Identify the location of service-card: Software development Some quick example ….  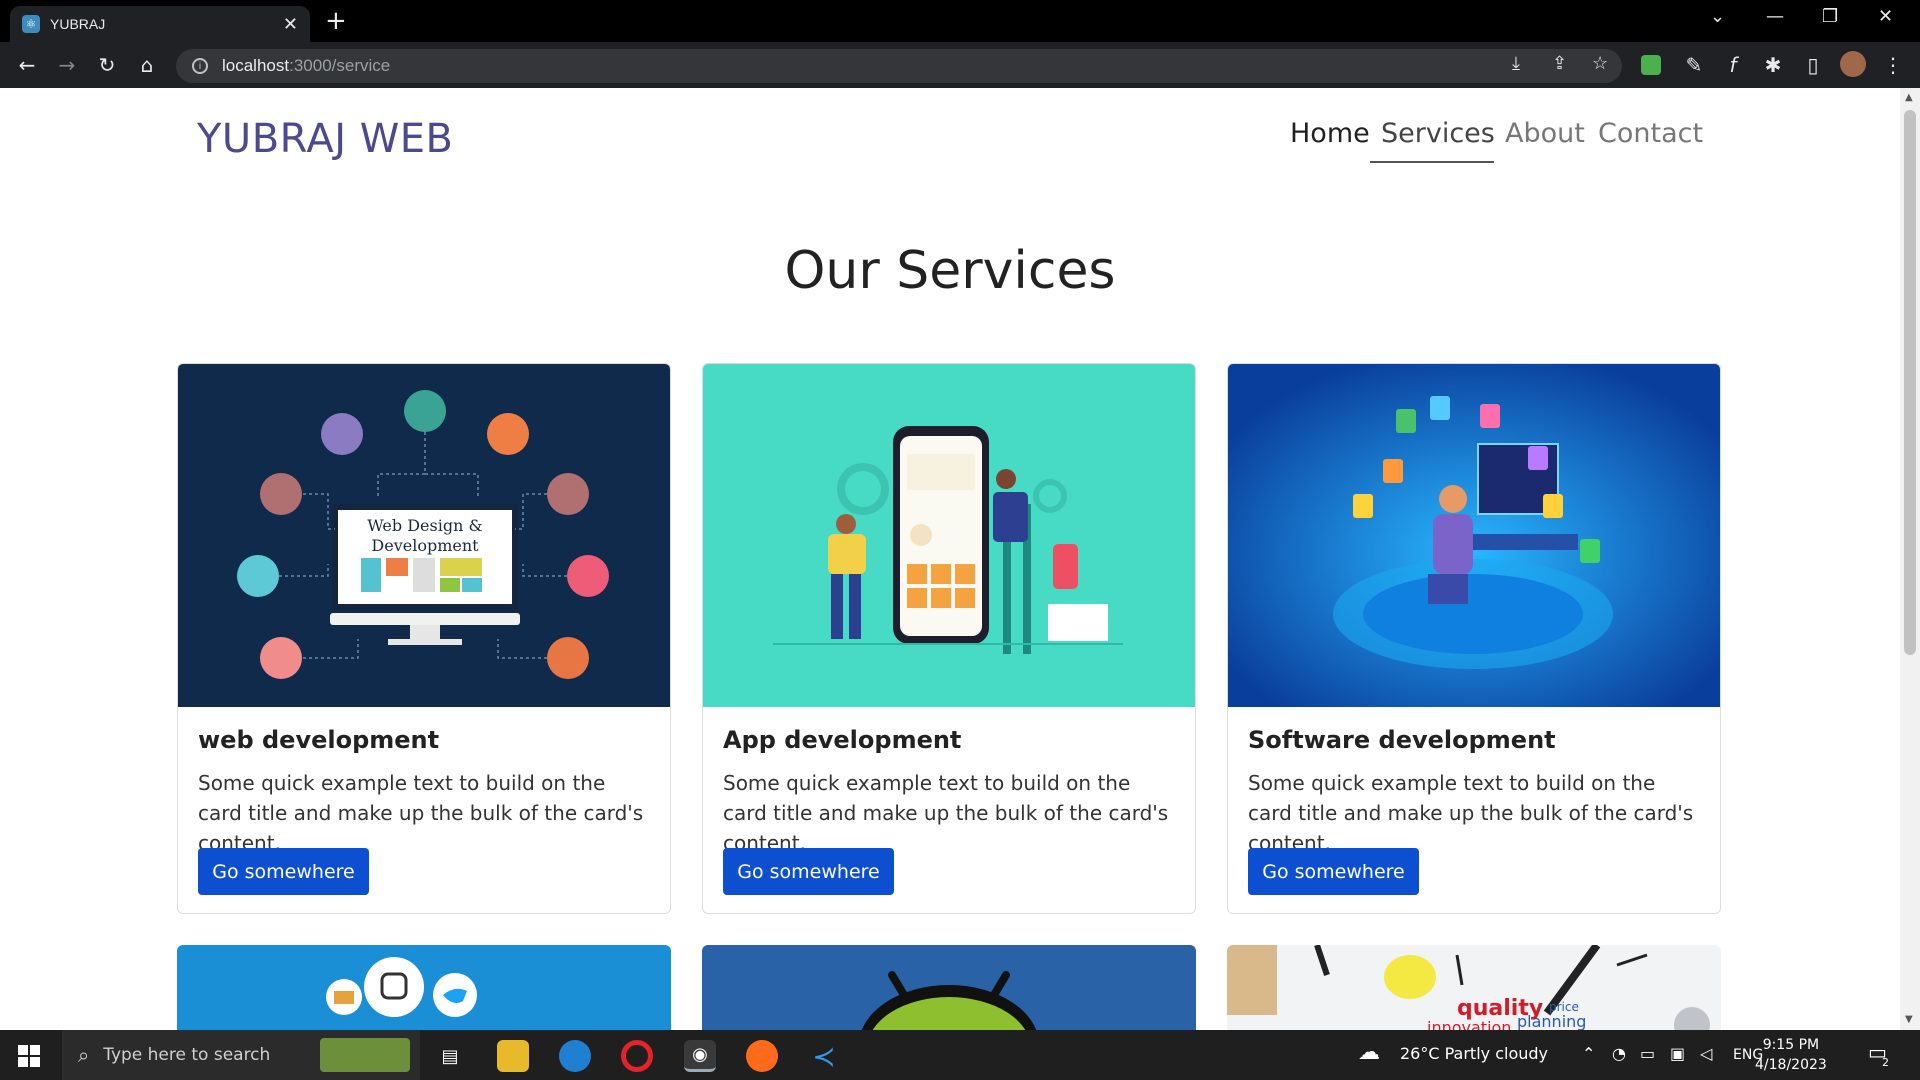
(1474, 638).